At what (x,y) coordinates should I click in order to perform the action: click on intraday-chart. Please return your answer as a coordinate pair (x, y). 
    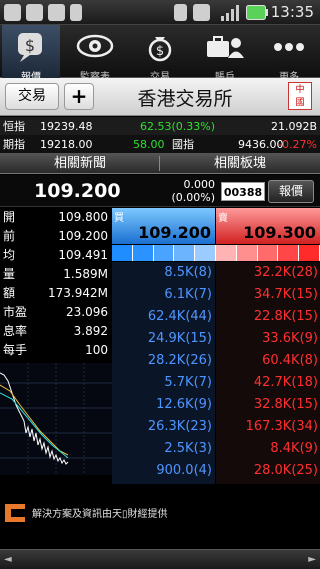
    Looking at the image, I should click on (56, 419).